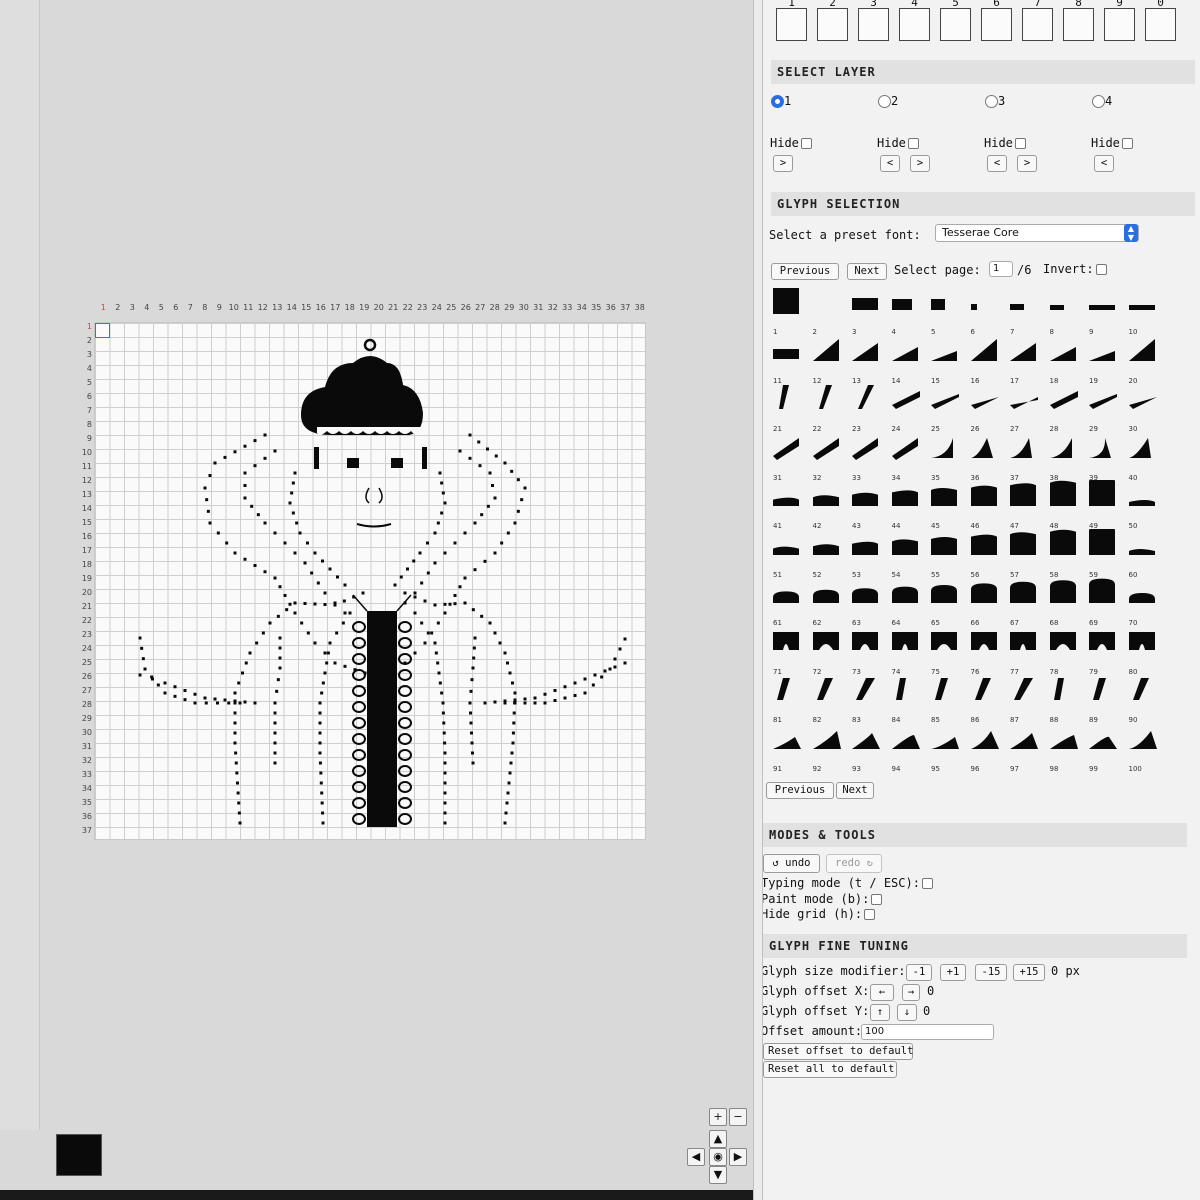  I want to click on undo-button: ↺ undo, so click(791, 863).